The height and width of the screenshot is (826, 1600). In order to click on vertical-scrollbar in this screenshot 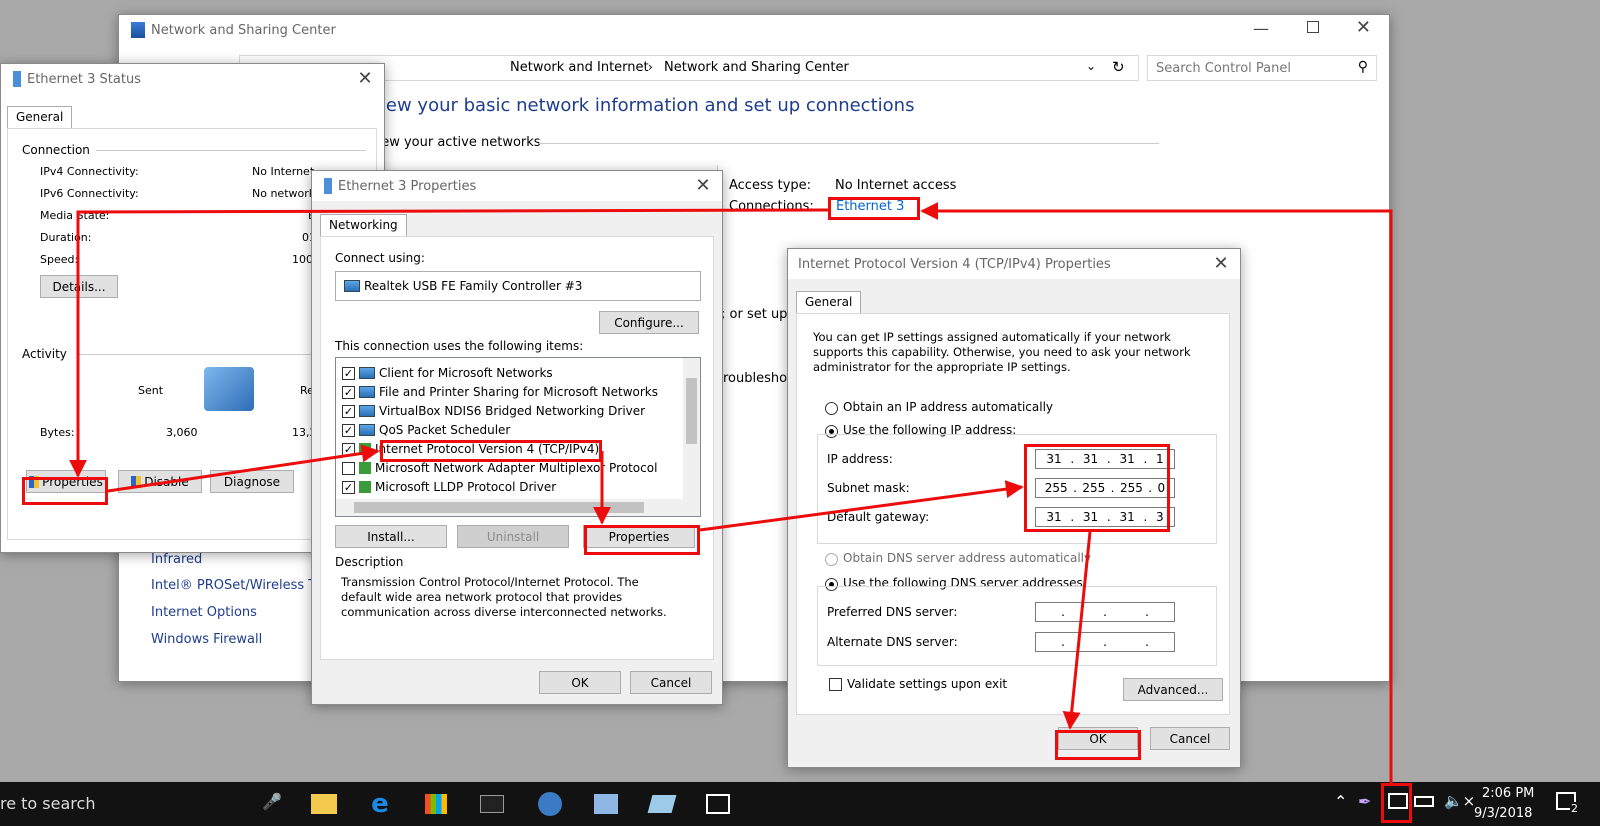, I will do `click(691, 429)`.